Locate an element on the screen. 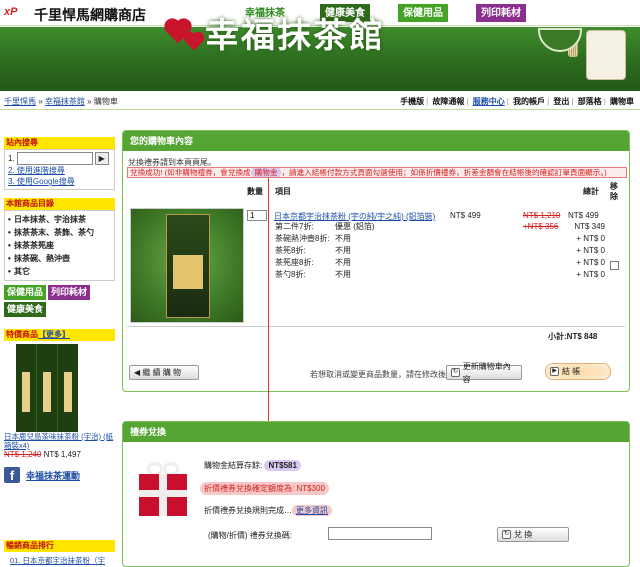  category-title: 本館商品目錄 is located at coordinates (59, 204).